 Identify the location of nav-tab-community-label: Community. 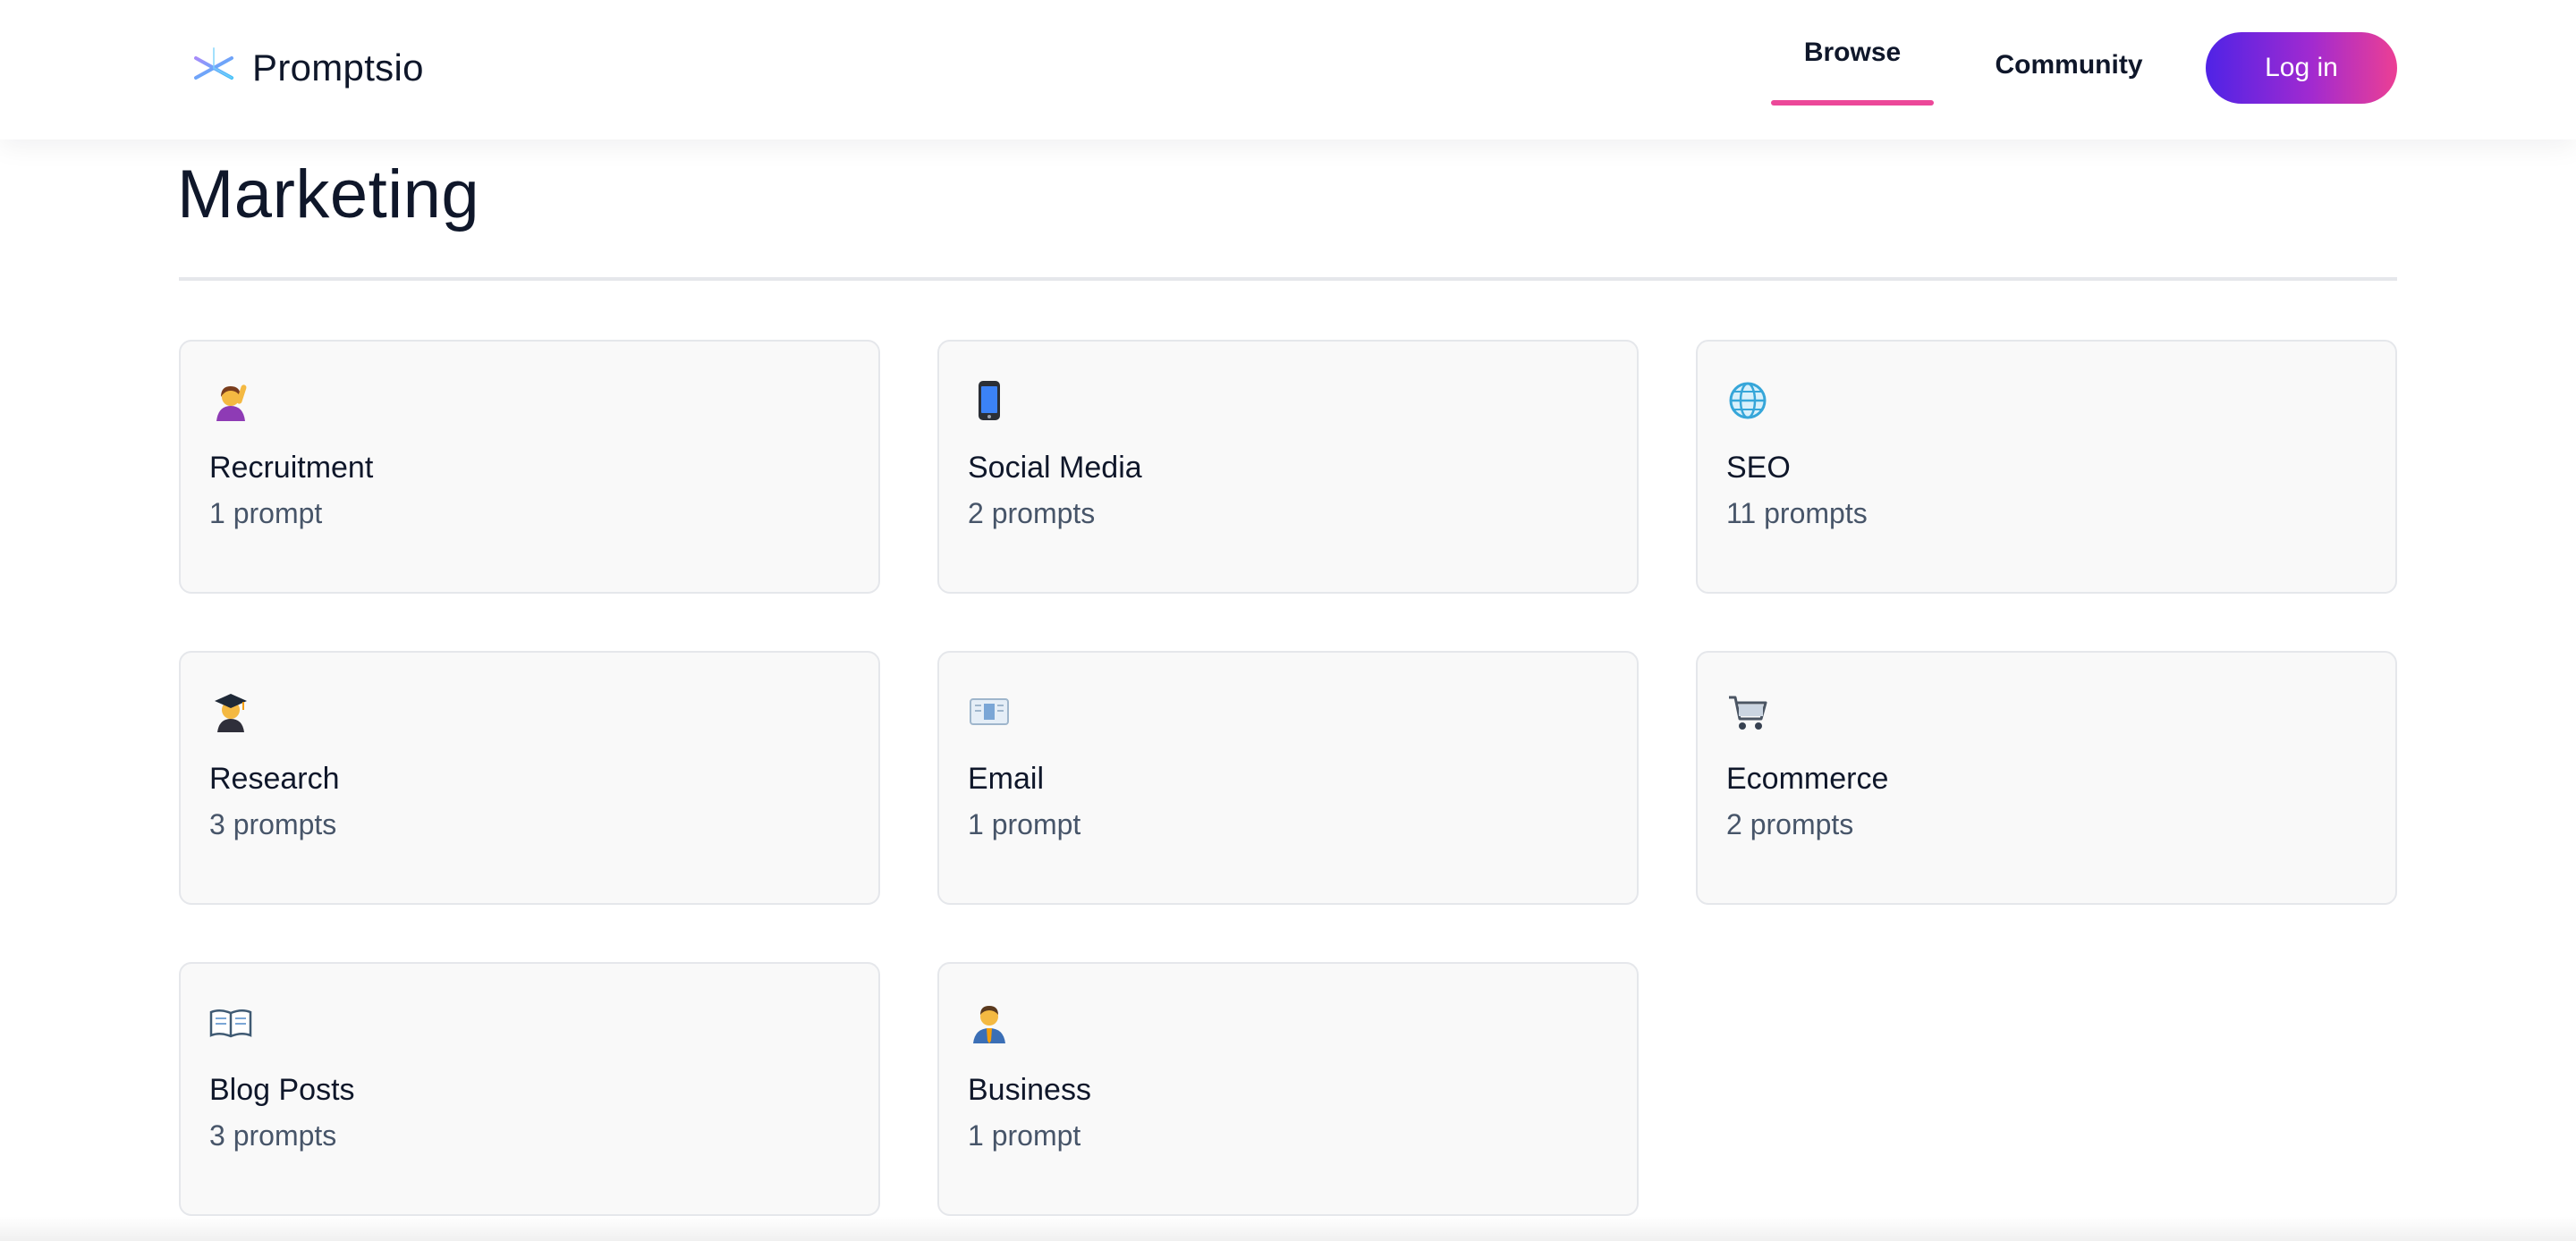
(2069, 65).